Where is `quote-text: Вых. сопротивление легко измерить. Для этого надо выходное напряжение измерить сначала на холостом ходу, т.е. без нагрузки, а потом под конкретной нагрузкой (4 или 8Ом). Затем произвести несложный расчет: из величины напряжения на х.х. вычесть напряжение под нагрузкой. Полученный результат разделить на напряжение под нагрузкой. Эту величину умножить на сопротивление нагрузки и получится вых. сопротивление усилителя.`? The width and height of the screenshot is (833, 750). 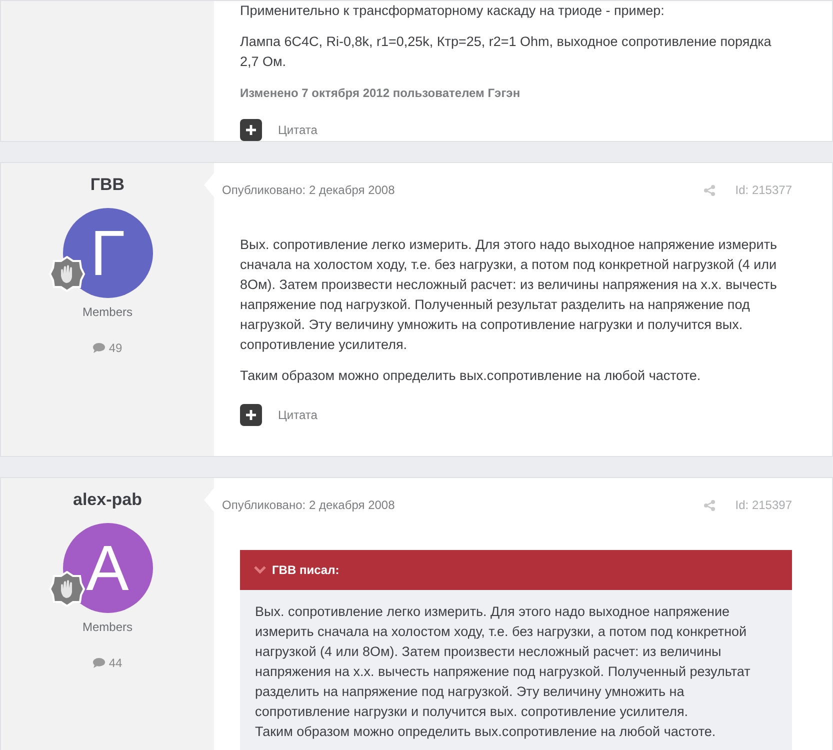
quote-text: Вых. сопротивление легко измерить. Для этого надо выходное напряжение измерить сначала на холостом ходу, т.е. без нагрузки, а потом под конкретной нагрузкой (4 или 8Ом). Затем произвести несложный расчет: из величины напряжения на х.х. вычесть напряжение под нагрузкой. Полученный результат разделить на напряжение под нагрузкой. Эту величину умножить на сопротивление нагрузки и получится вых. сопротивление усилителя. is located at coordinates (503, 662).